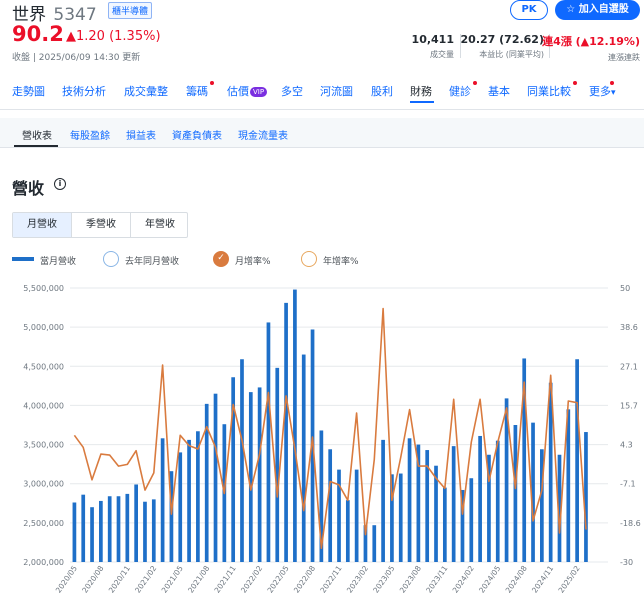  I want to click on nav-item-technical: 技術分析, so click(84, 91).